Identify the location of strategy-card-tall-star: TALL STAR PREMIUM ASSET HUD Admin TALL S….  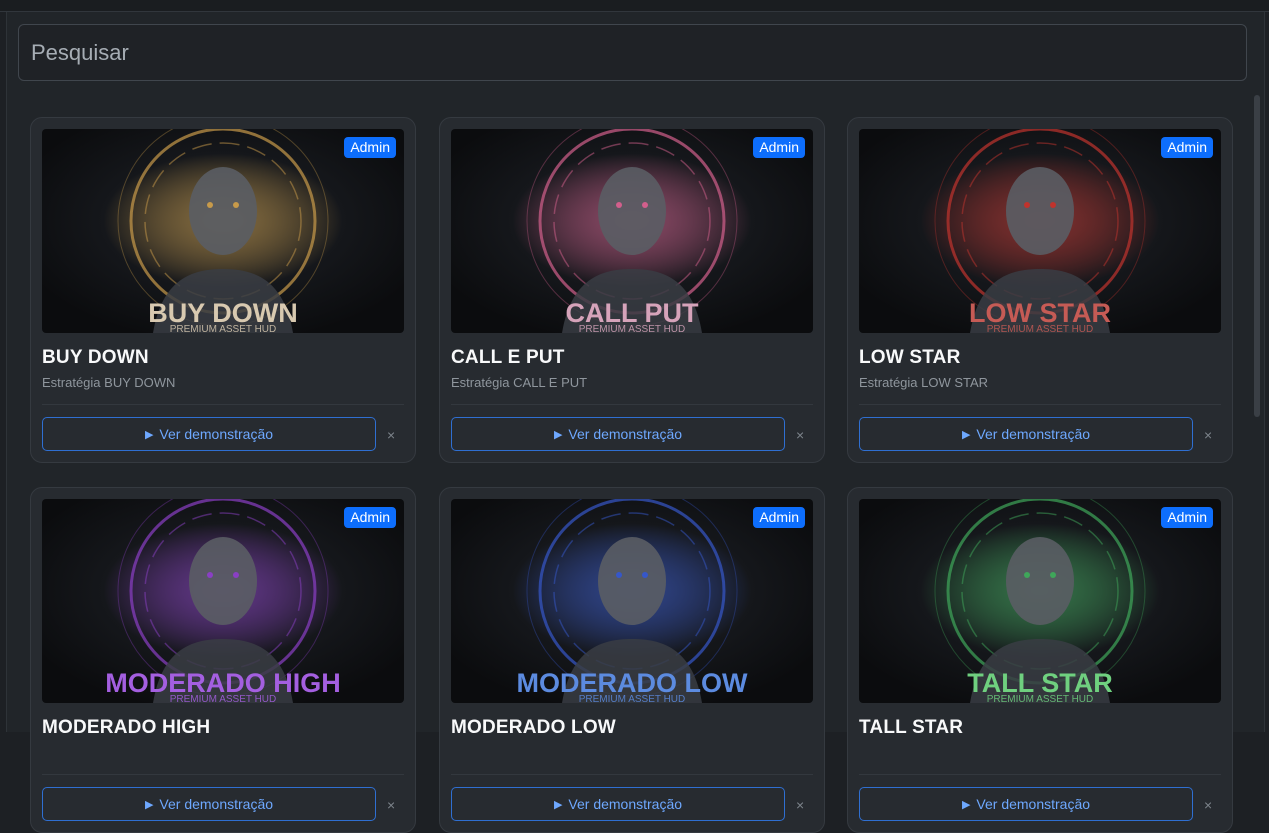
(1040, 660).